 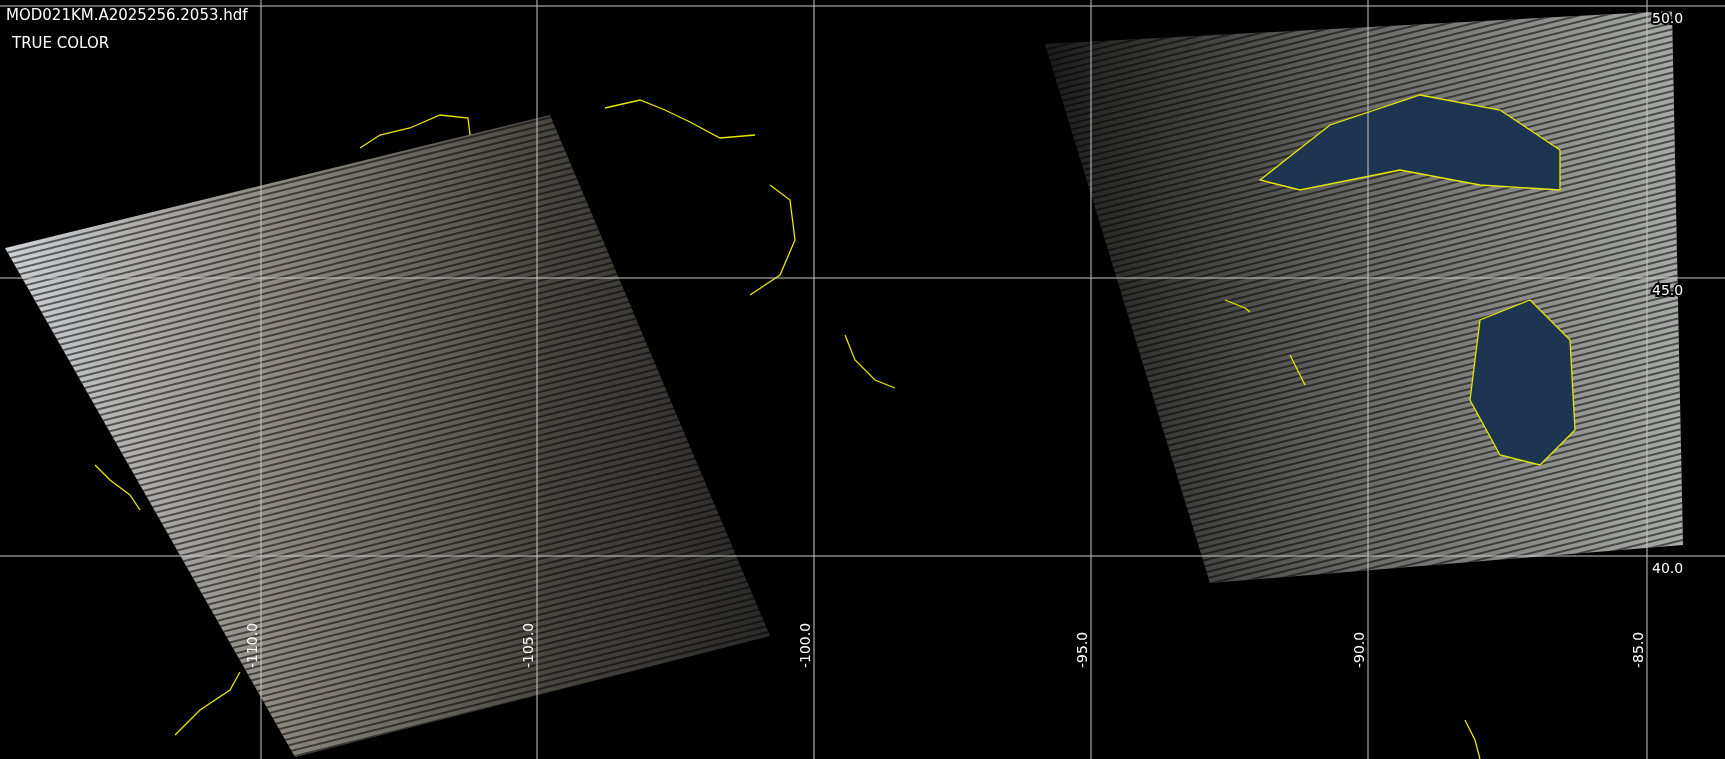 What do you see at coordinates (805, 645) in the screenshot?
I see `longitude-label: -100.0` at bounding box center [805, 645].